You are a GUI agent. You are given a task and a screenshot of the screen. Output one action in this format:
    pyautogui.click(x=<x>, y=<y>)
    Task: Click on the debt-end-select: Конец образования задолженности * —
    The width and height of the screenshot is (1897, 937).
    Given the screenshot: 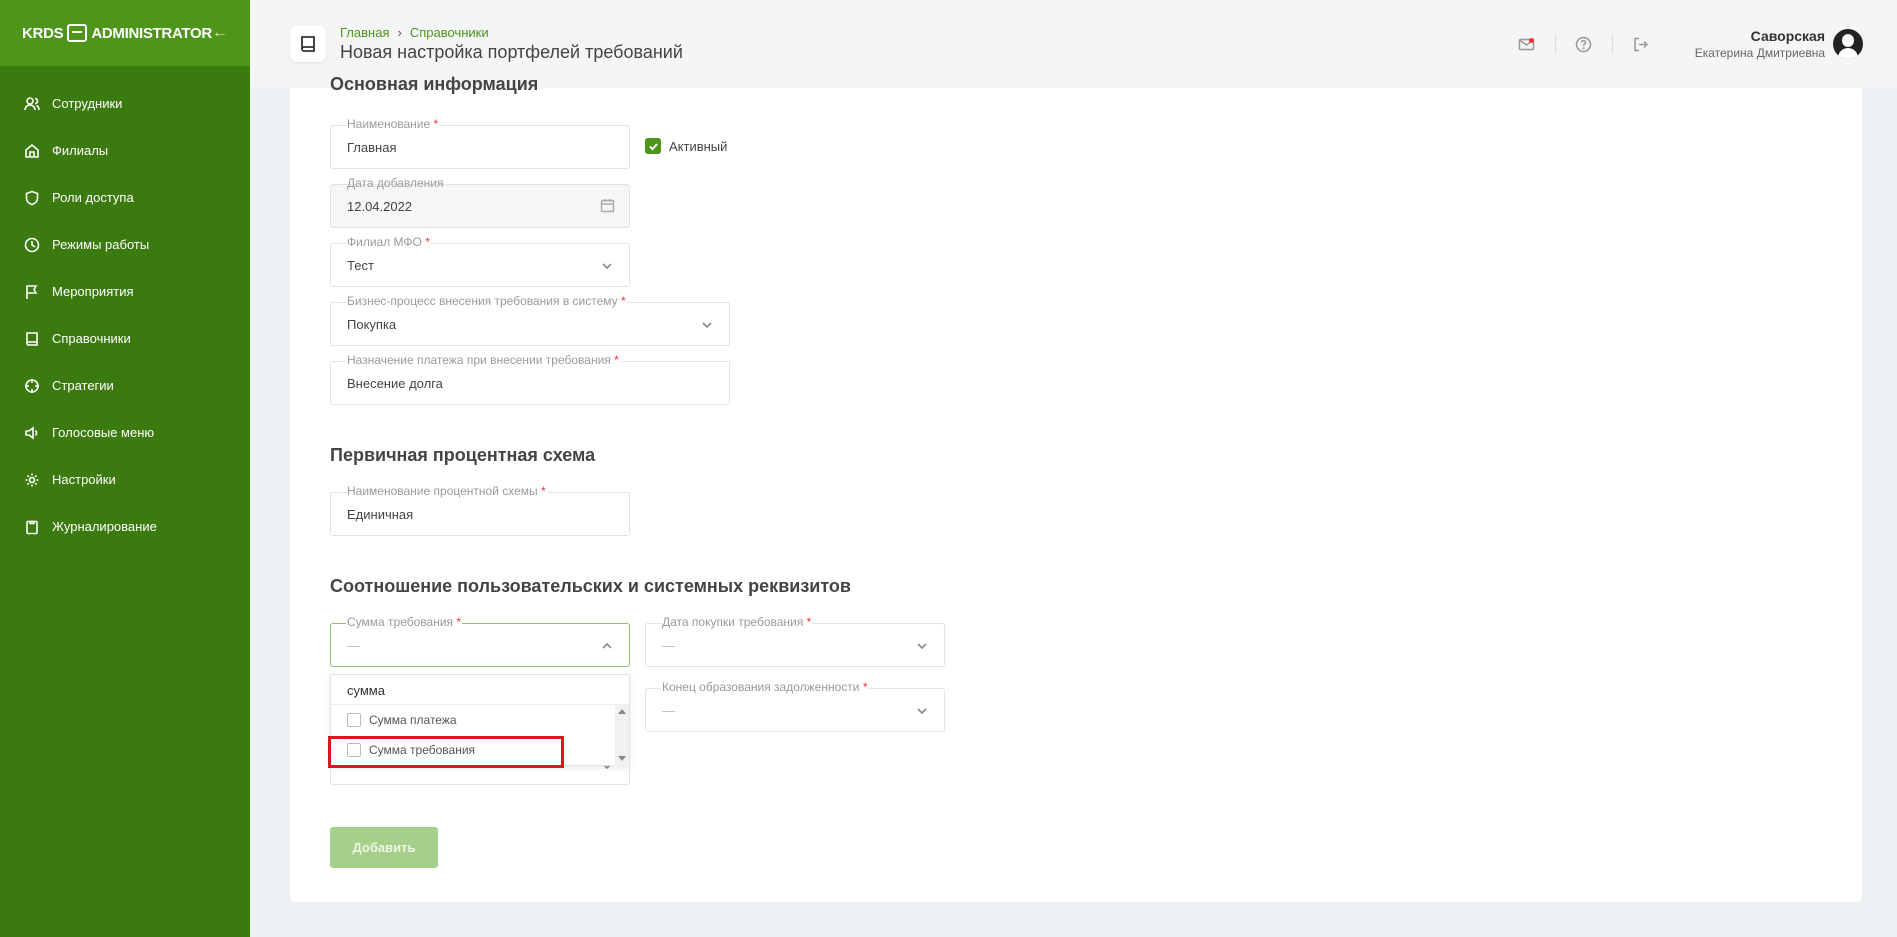 What is the action you would take?
    pyautogui.click(x=795, y=706)
    